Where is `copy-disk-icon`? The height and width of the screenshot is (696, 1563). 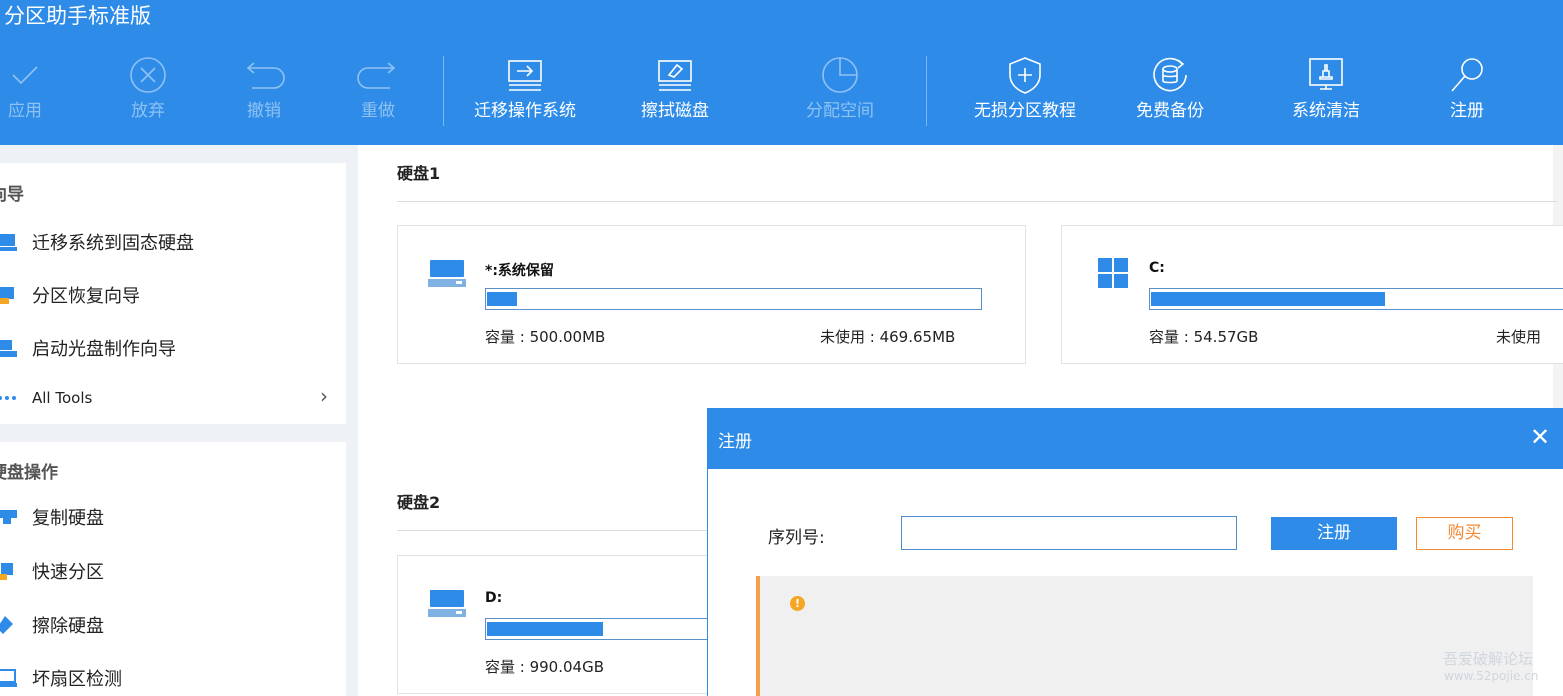
copy-disk-icon is located at coordinates (9, 517).